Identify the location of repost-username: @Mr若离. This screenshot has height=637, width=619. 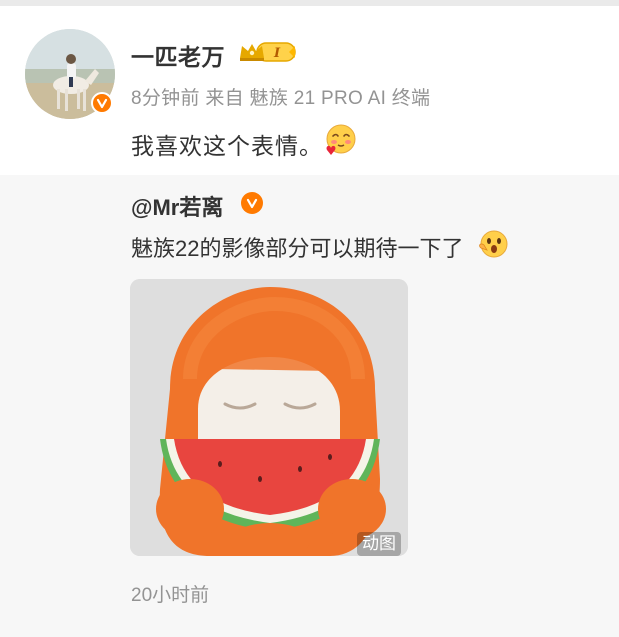
(177, 206).